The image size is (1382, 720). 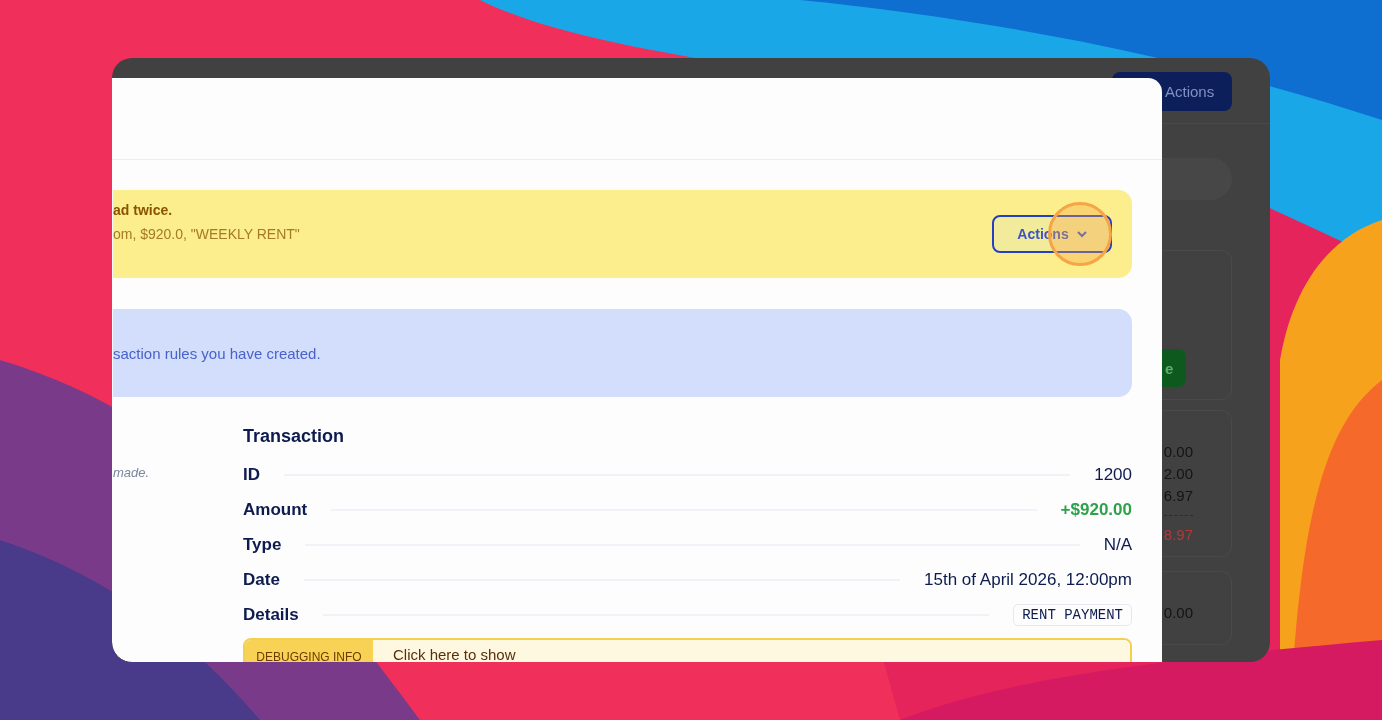 I want to click on hint-text: made., so click(x=131, y=472).